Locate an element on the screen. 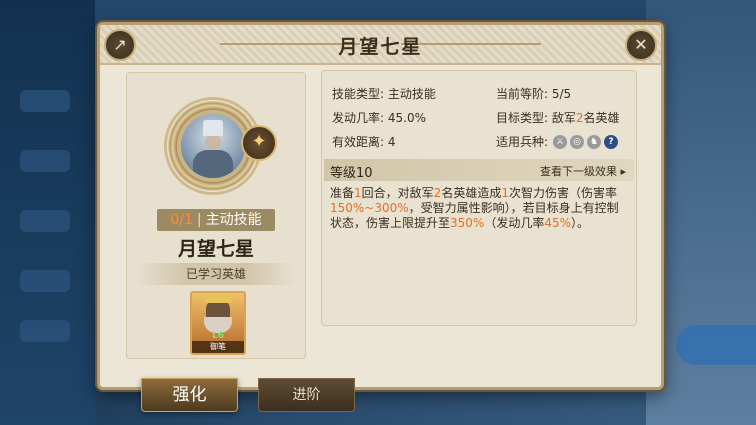 The height and width of the screenshot is (425, 756). tab-advance: 进阶 is located at coordinates (306, 395).